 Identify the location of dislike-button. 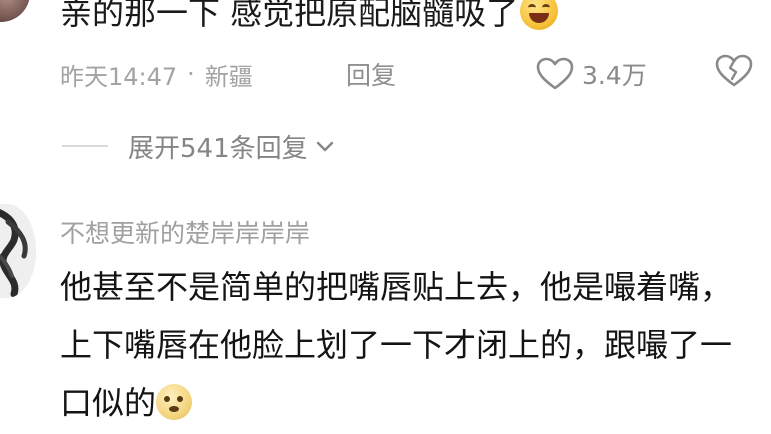
(734, 74).